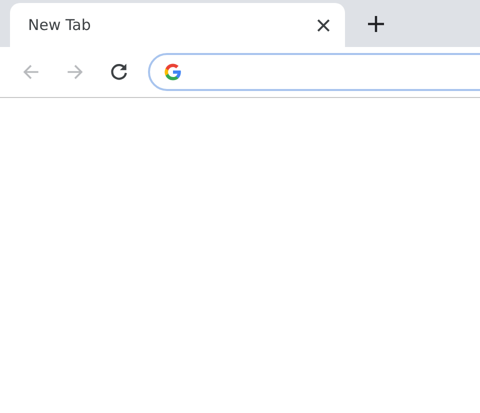 The height and width of the screenshot is (413, 480). Describe the element at coordinates (60, 25) in the screenshot. I see `tab-title: New Tab` at that location.